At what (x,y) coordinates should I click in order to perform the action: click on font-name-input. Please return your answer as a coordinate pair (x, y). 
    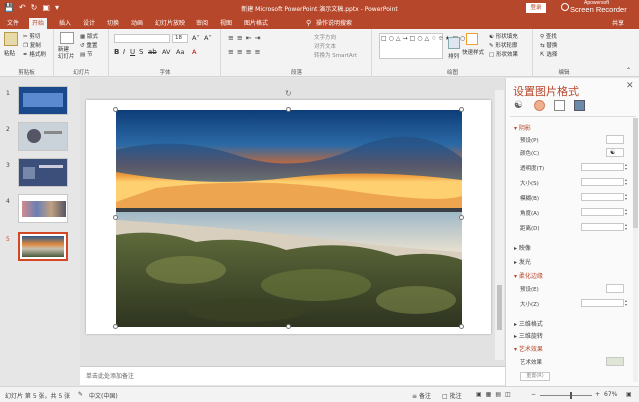
    Looking at the image, I should click on (142, 38).